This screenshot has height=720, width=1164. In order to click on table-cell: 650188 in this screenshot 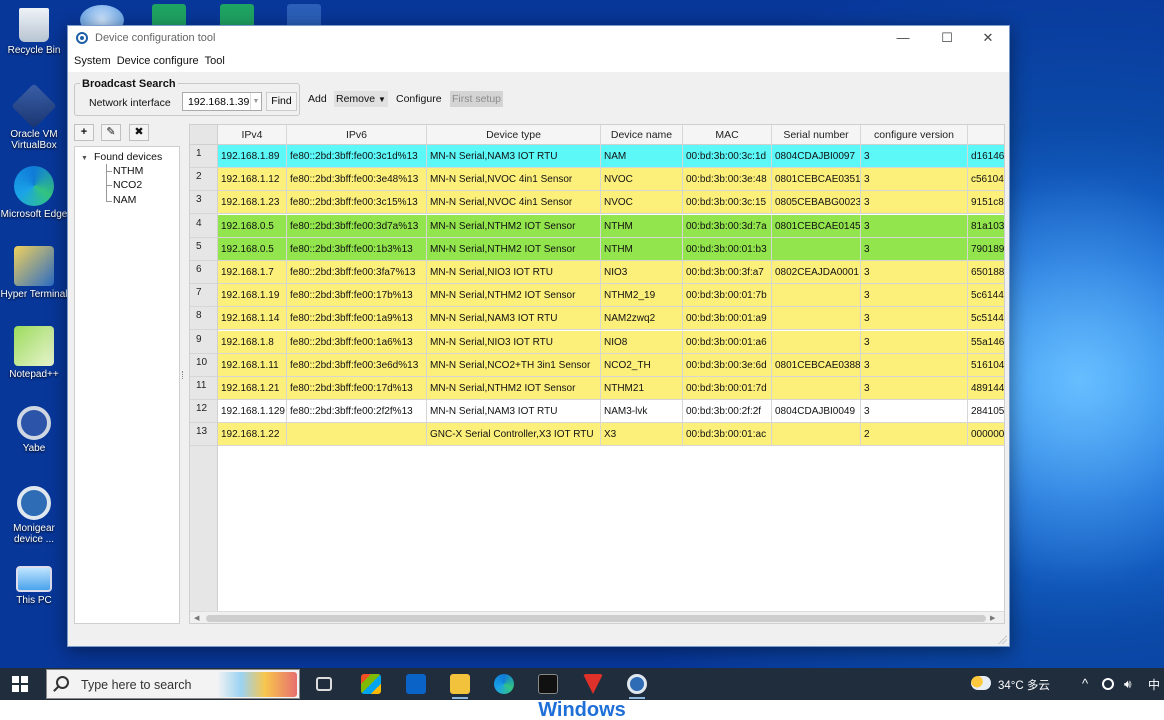, I will do `click(986, 272)`.